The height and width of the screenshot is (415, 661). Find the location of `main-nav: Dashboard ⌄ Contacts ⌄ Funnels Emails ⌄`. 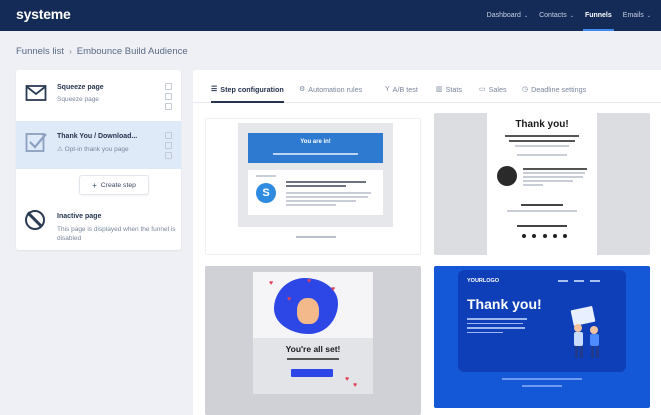

main-nav: Dashboard ⌄ Contacts ⌄ Funnels Emails ⌄ is located at coordinates (563, 15).